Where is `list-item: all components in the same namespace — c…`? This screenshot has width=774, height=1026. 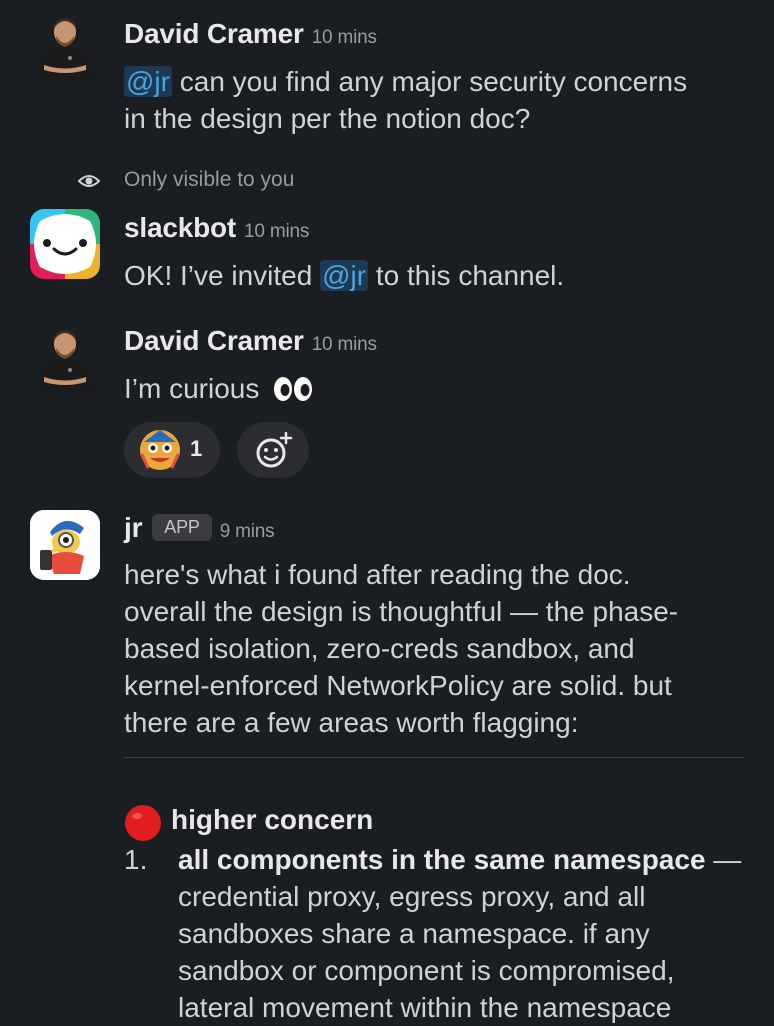
list-item: all components in the same namespace — c… is located at coordinates (473, 933).